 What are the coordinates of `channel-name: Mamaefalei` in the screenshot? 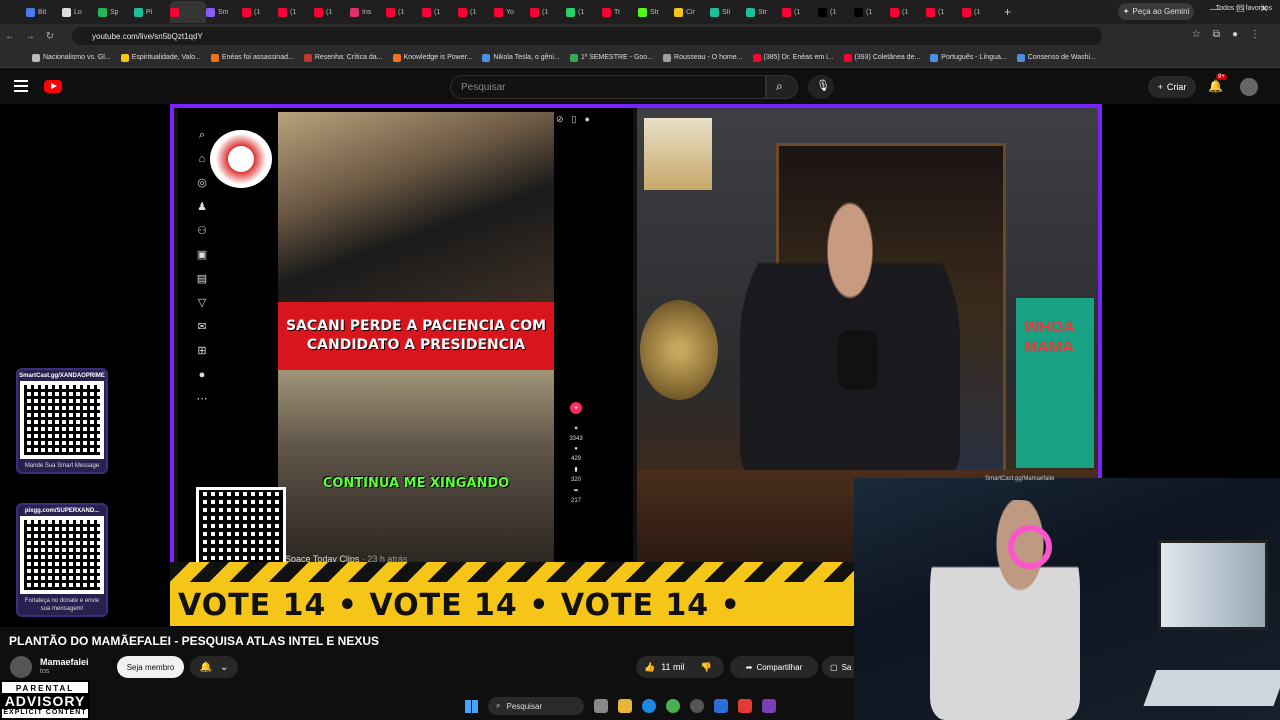 It's located at (64, 662).